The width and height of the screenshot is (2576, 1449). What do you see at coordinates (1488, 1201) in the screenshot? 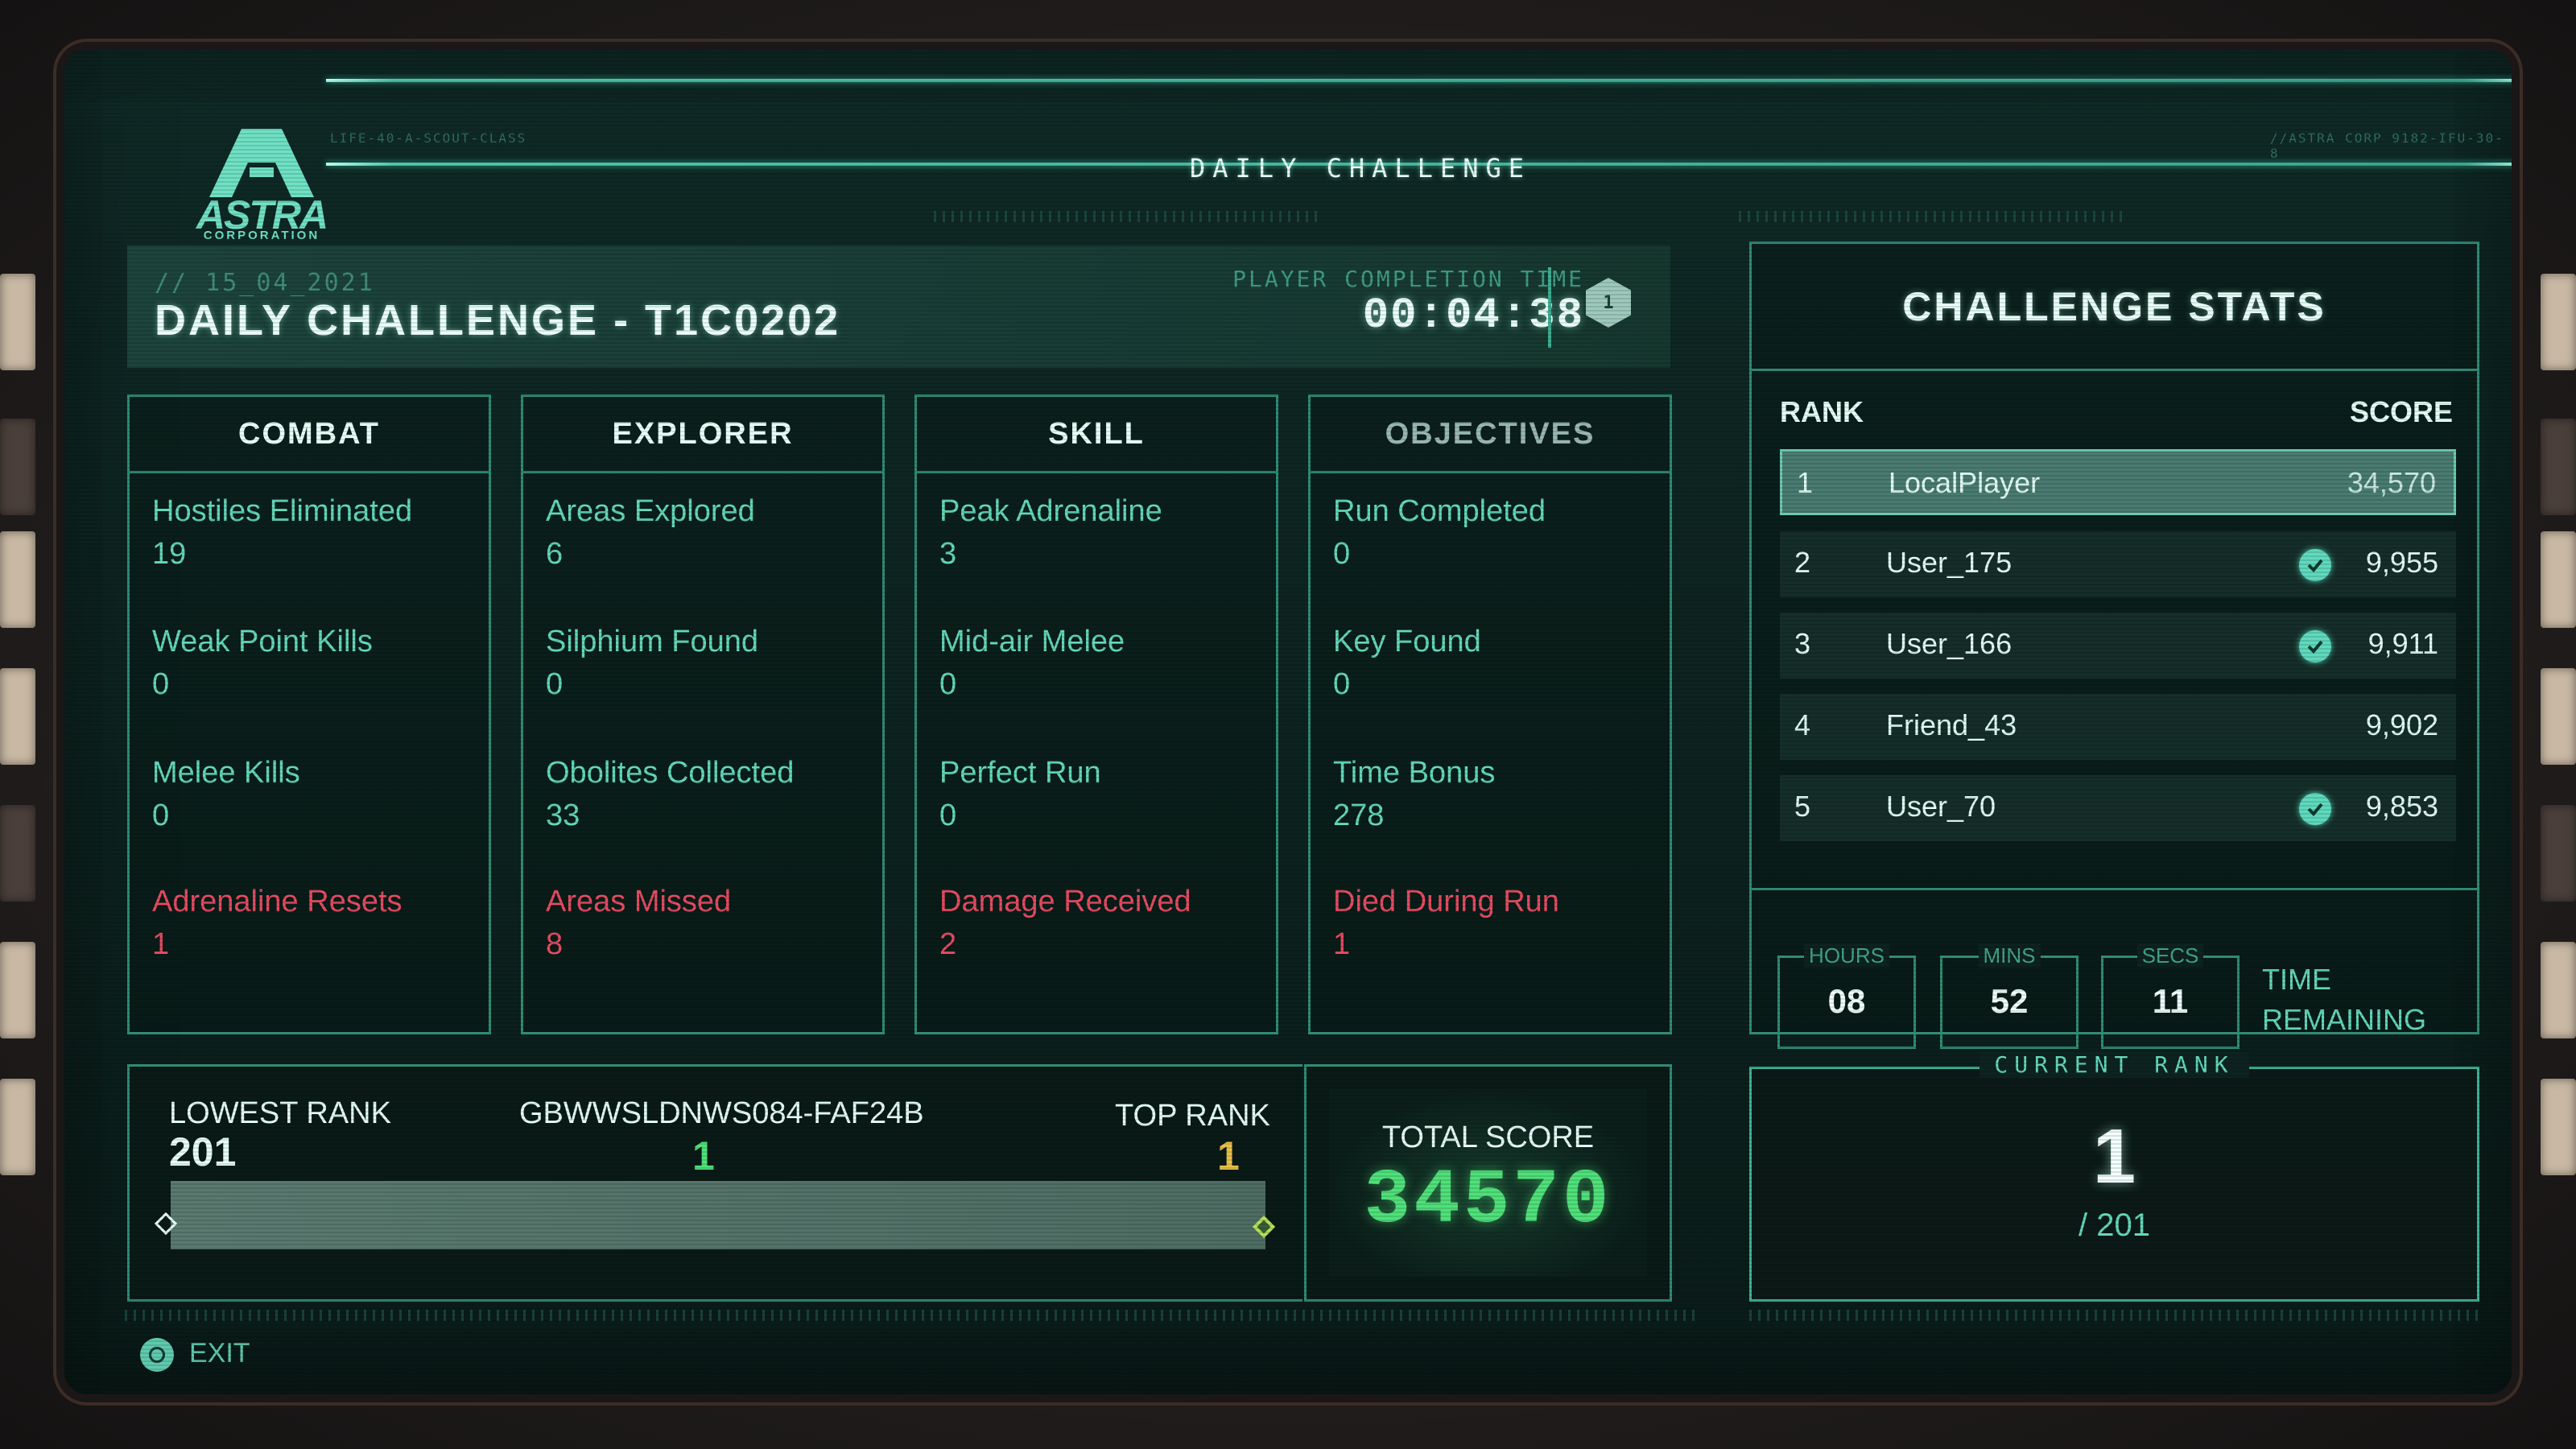
I see `total-score-value: 34570` at bounding box center [1488, 1201].